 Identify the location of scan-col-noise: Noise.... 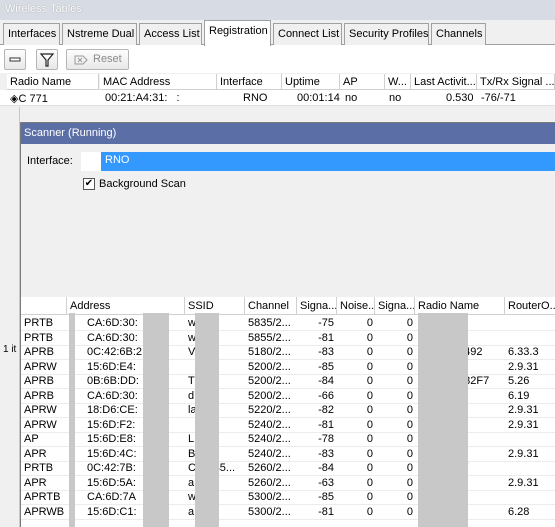
(356, 306).